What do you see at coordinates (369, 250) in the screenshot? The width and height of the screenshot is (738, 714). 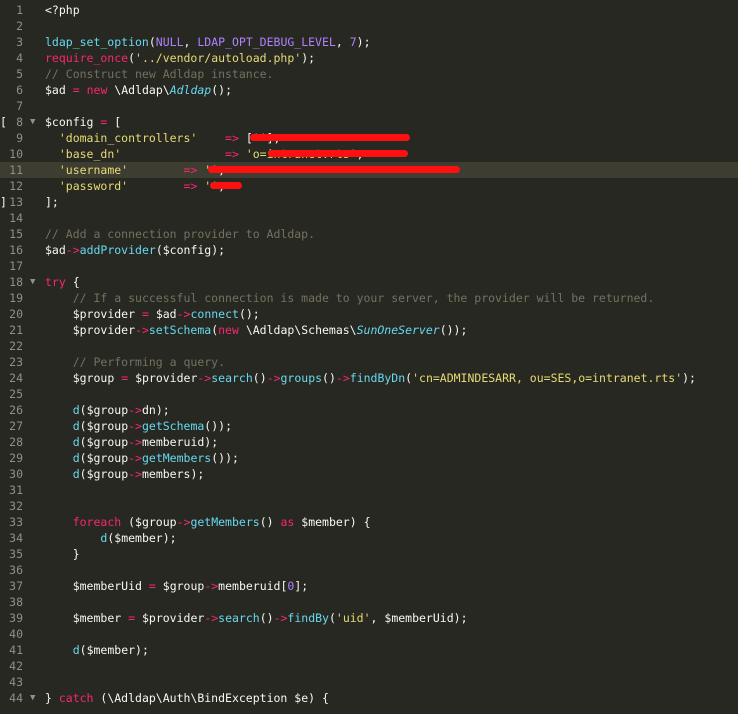 I see `code-line: 16 $ad->addProvider($config);` at bounding box center [369, 250].